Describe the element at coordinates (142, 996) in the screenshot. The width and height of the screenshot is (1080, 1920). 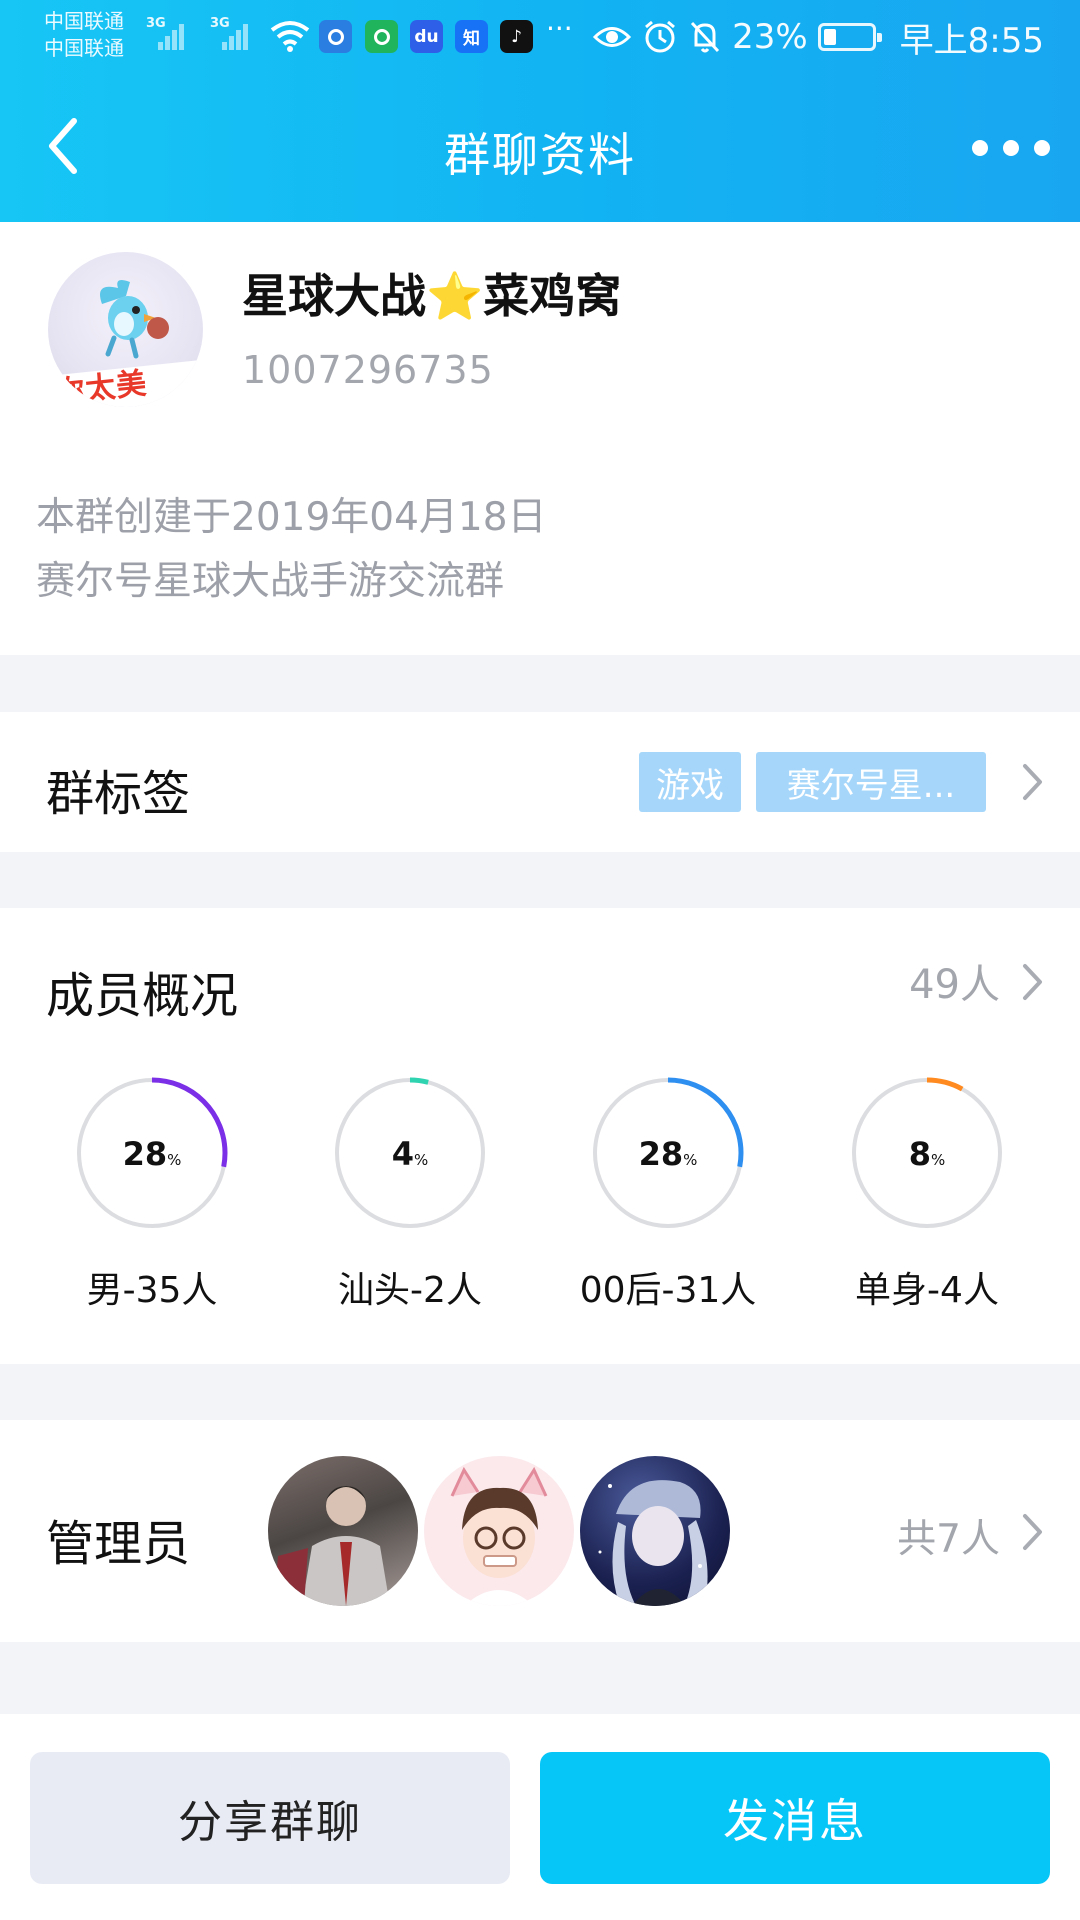
I see `member-overview-title: 成员概况` at that location.